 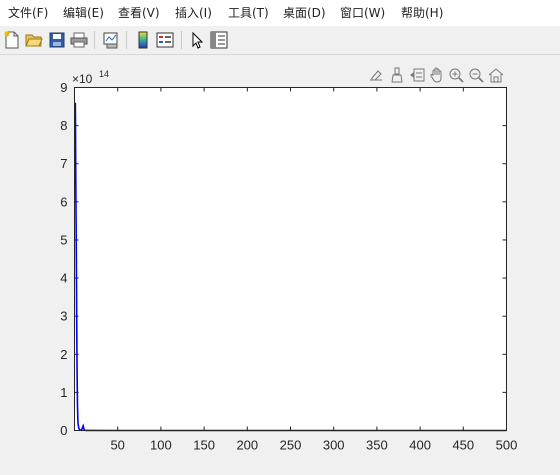 What do you see at coordinates (63, 392) in the screenshot?
I see `y-tick-label: 1` at bounding box center [63, 392].